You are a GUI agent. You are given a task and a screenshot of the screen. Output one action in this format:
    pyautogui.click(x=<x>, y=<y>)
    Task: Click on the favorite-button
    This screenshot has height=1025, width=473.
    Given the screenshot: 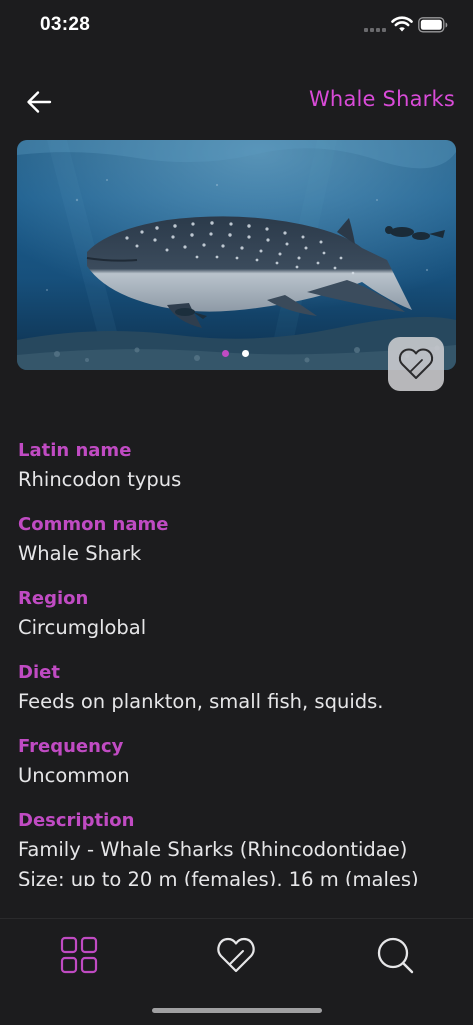 What is the action you would take?
    pyautogui.click(x=416, y=364)
    